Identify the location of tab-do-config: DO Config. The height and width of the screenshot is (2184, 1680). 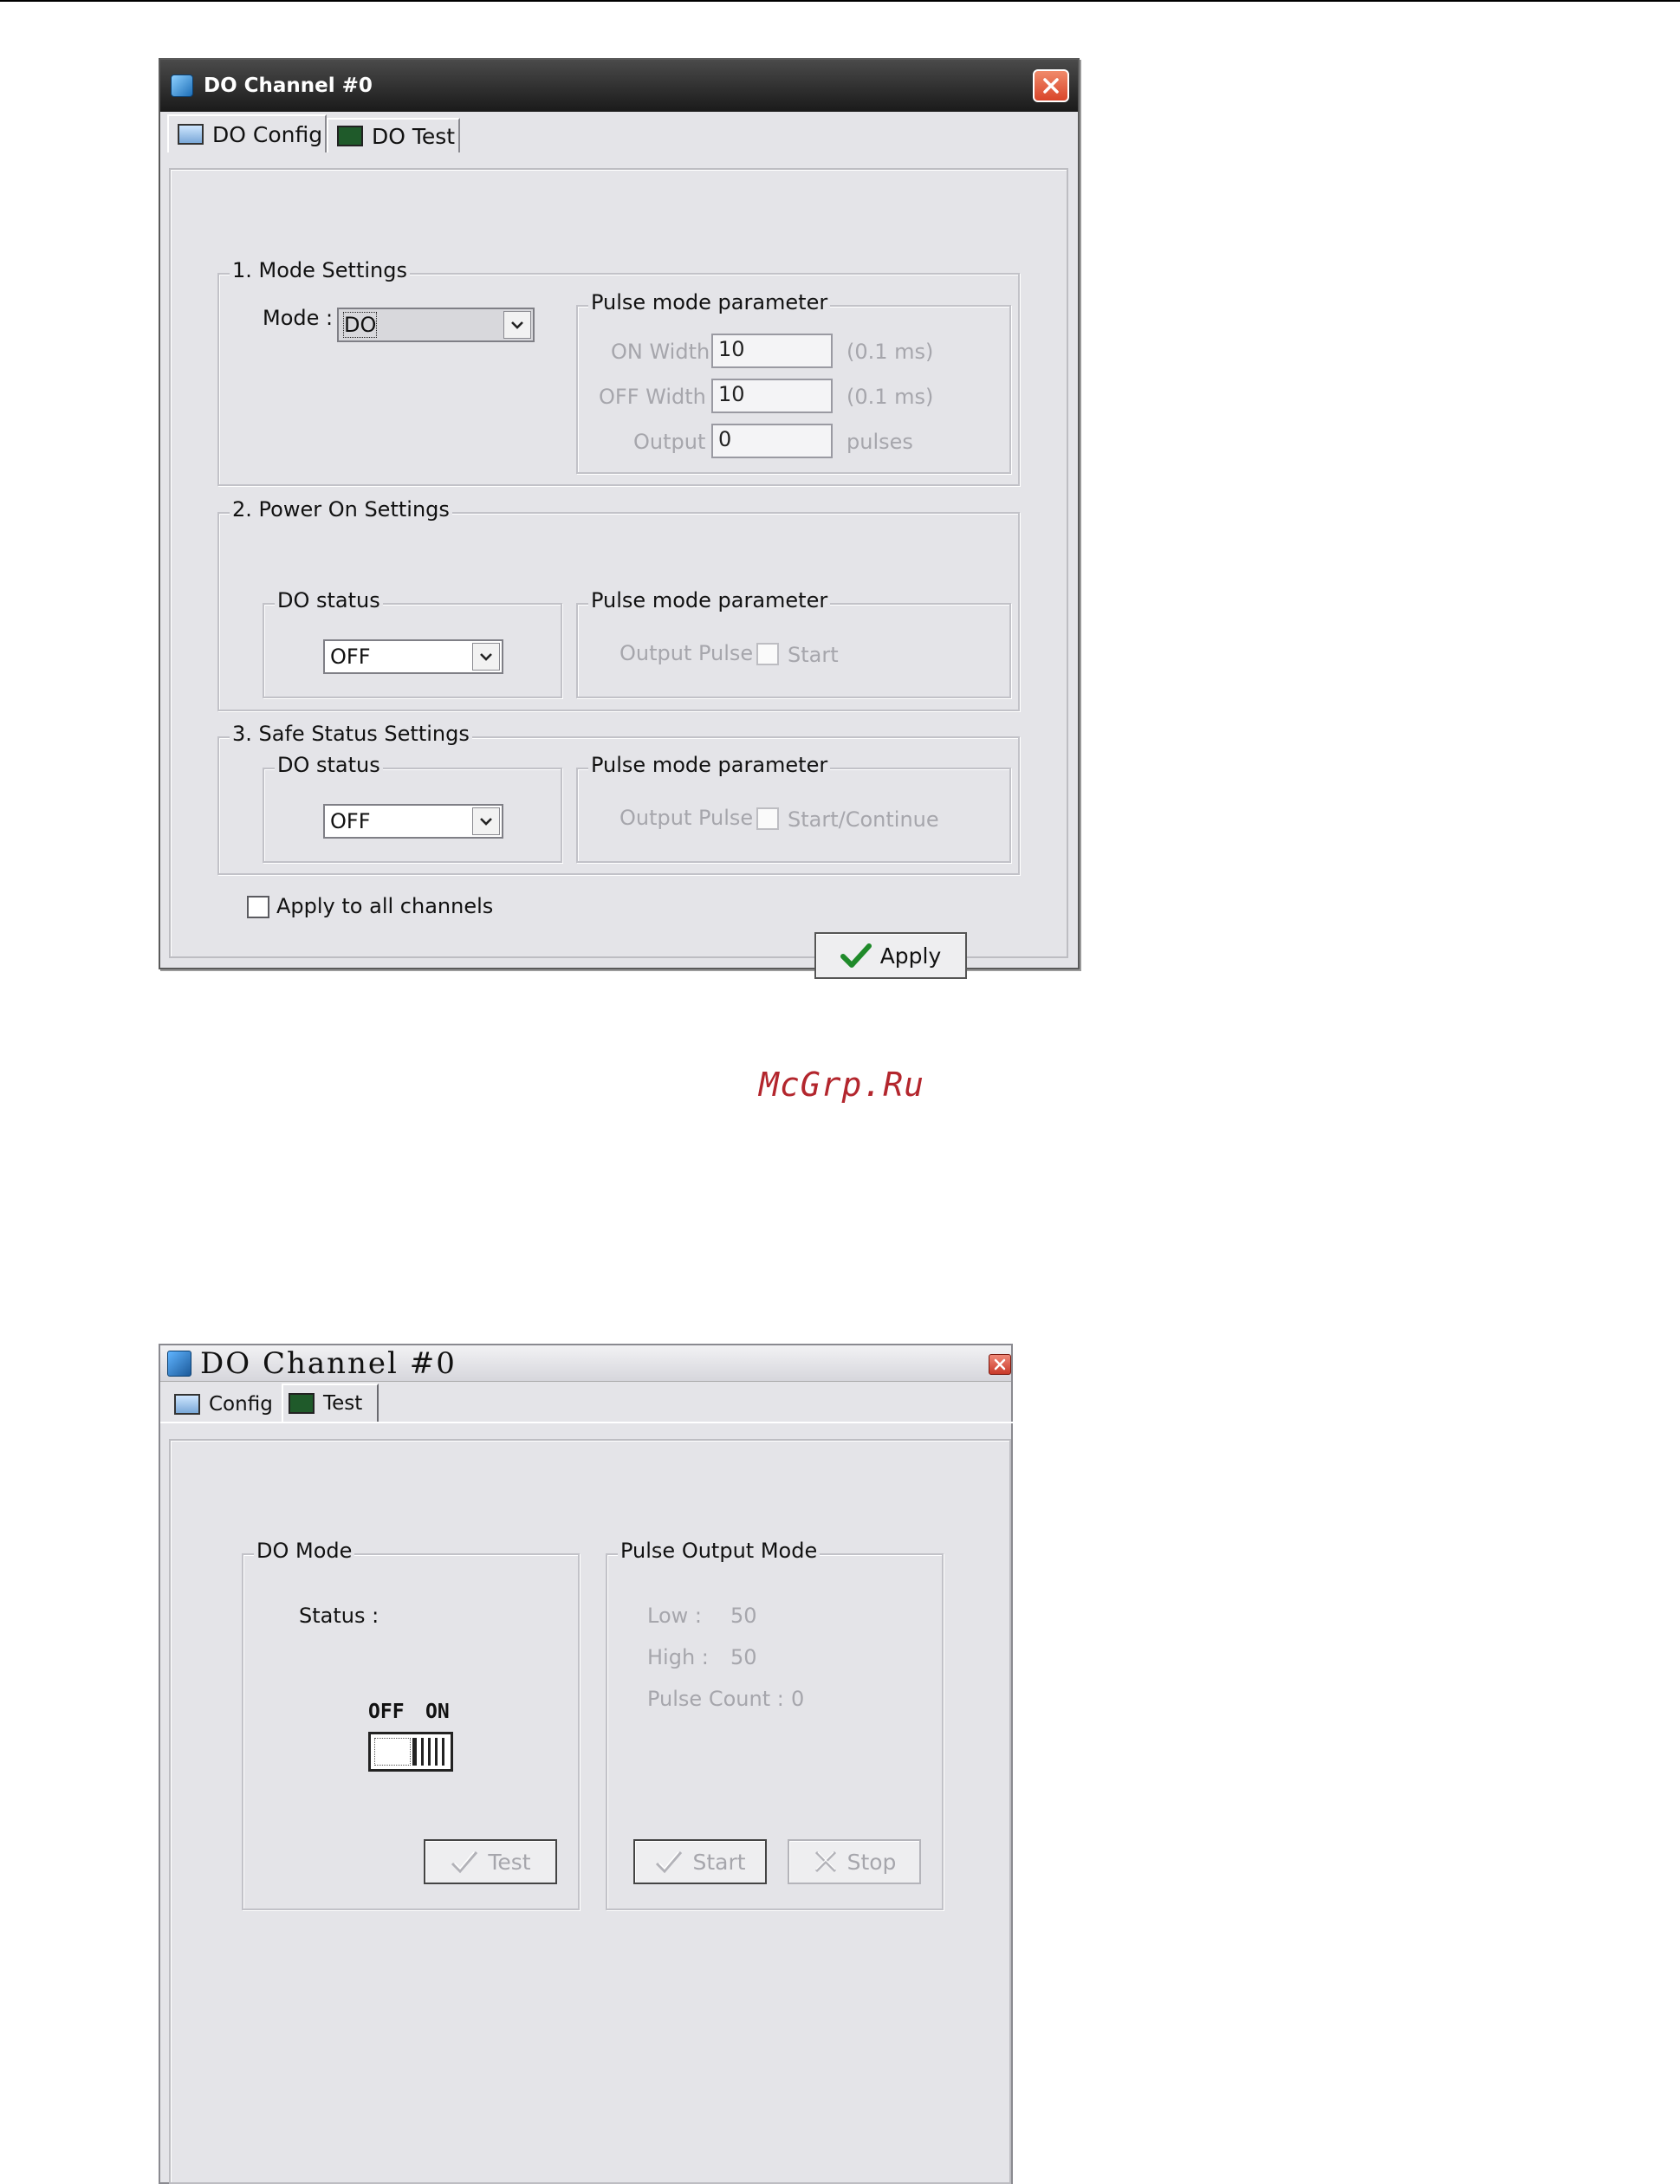
(247, 133).